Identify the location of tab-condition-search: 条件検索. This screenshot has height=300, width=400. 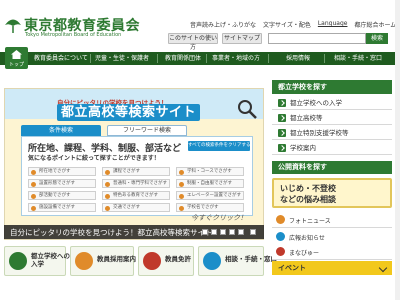
(61, 130).